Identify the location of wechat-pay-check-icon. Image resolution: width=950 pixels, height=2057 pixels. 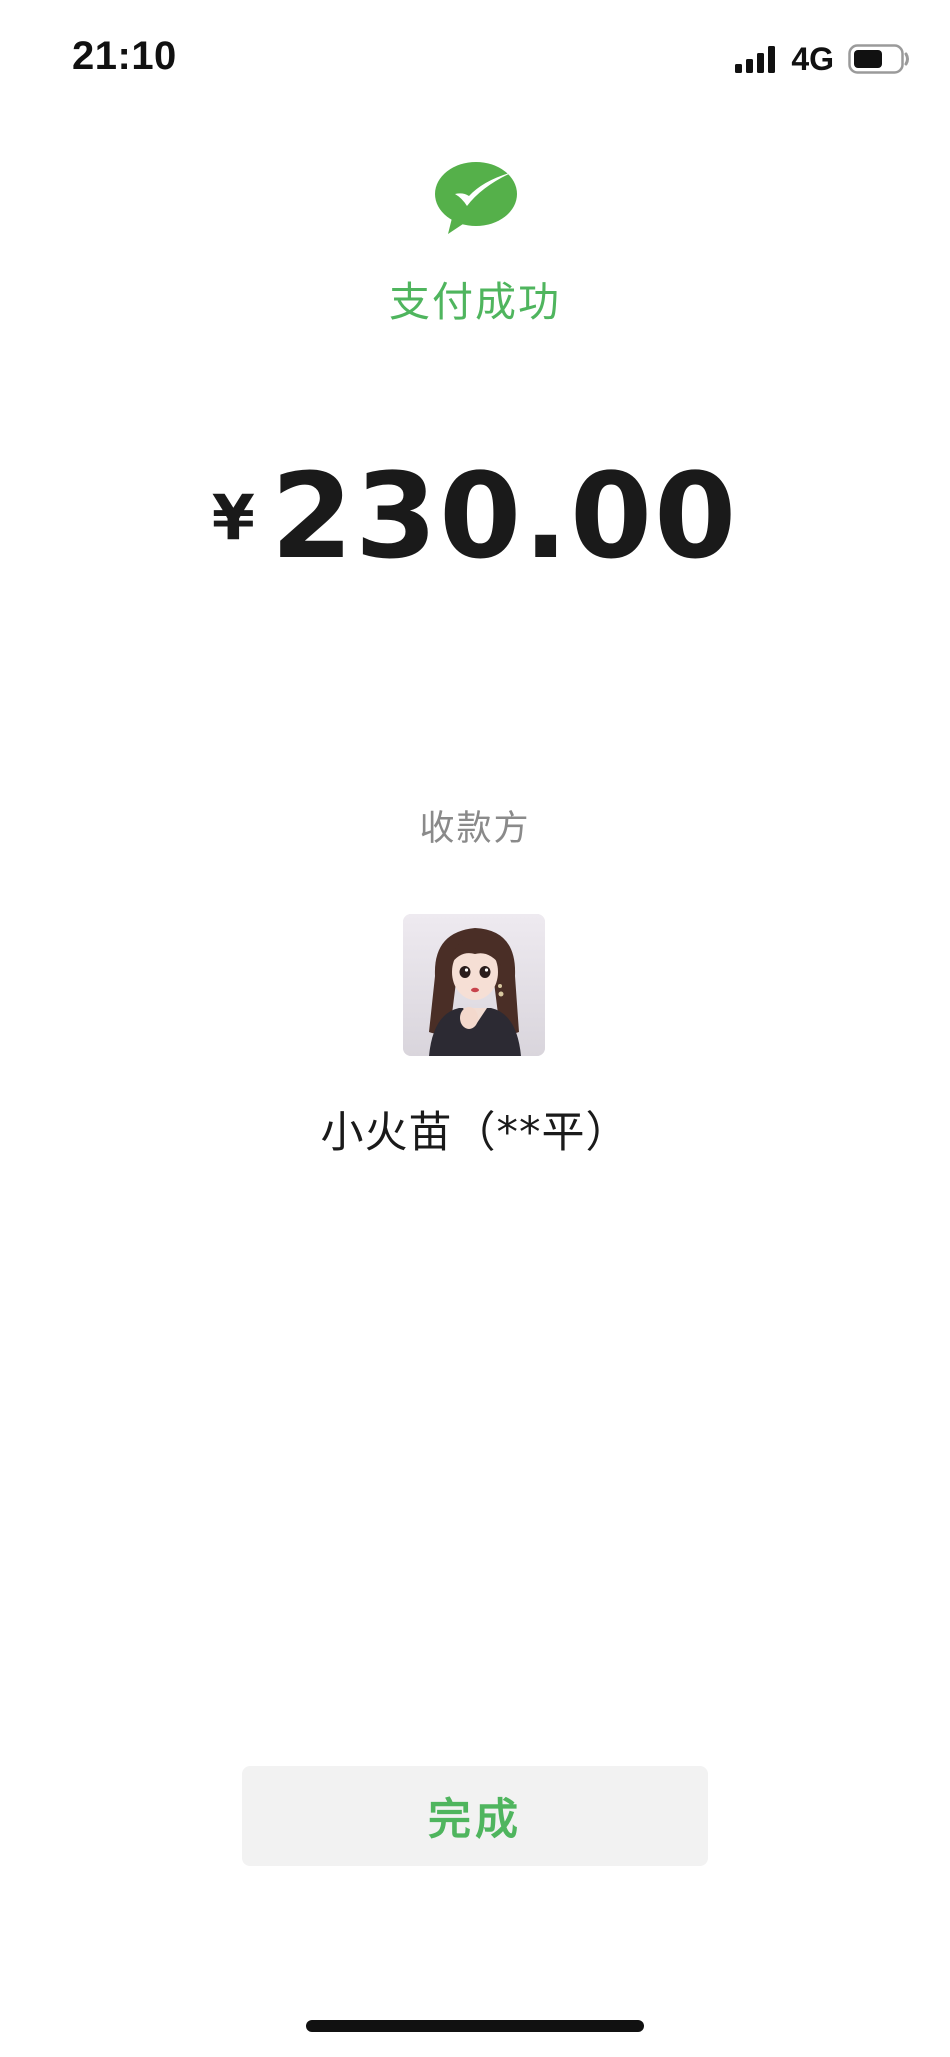
(476, 198).